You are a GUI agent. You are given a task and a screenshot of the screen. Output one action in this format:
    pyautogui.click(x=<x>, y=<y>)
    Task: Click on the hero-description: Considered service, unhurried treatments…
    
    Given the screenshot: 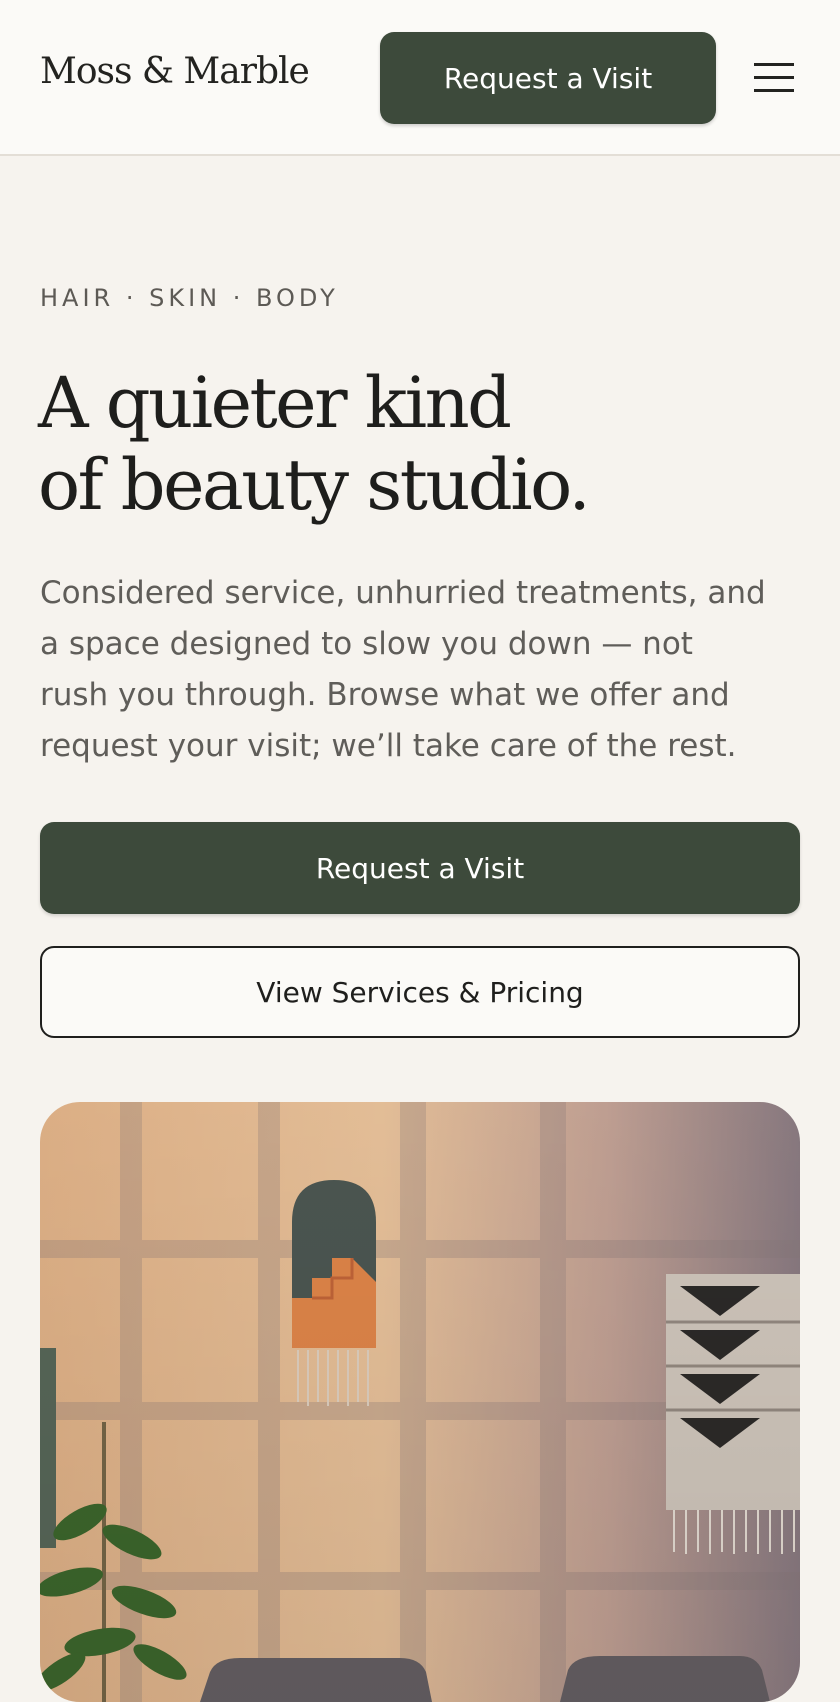 What is the action you would take?
    pyautogui.click(x=425, y=670)
    